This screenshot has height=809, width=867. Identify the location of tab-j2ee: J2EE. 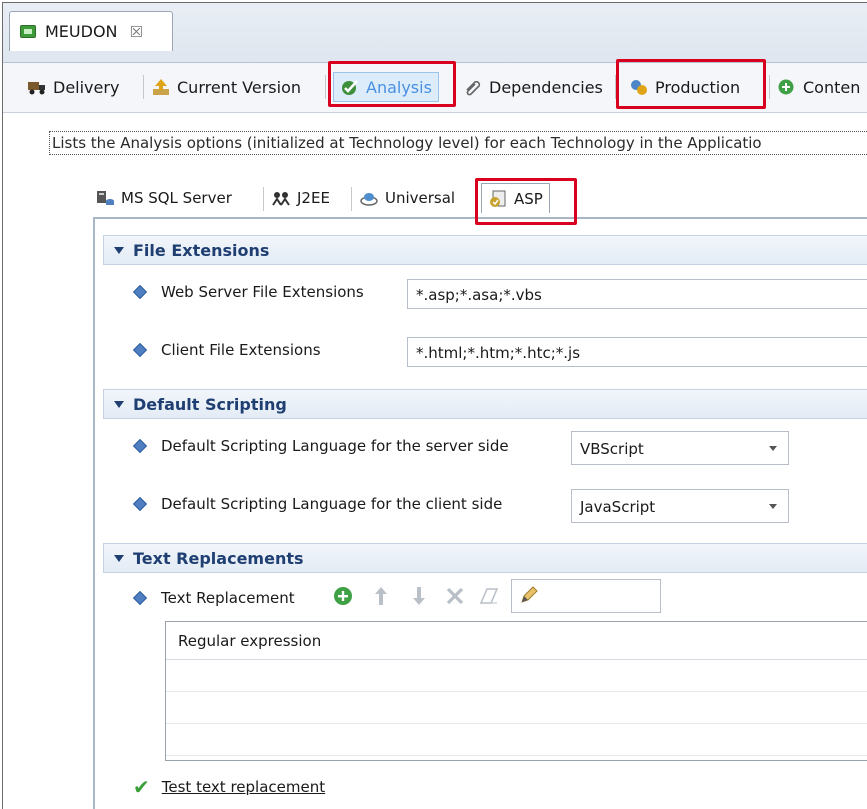
(300, 198).